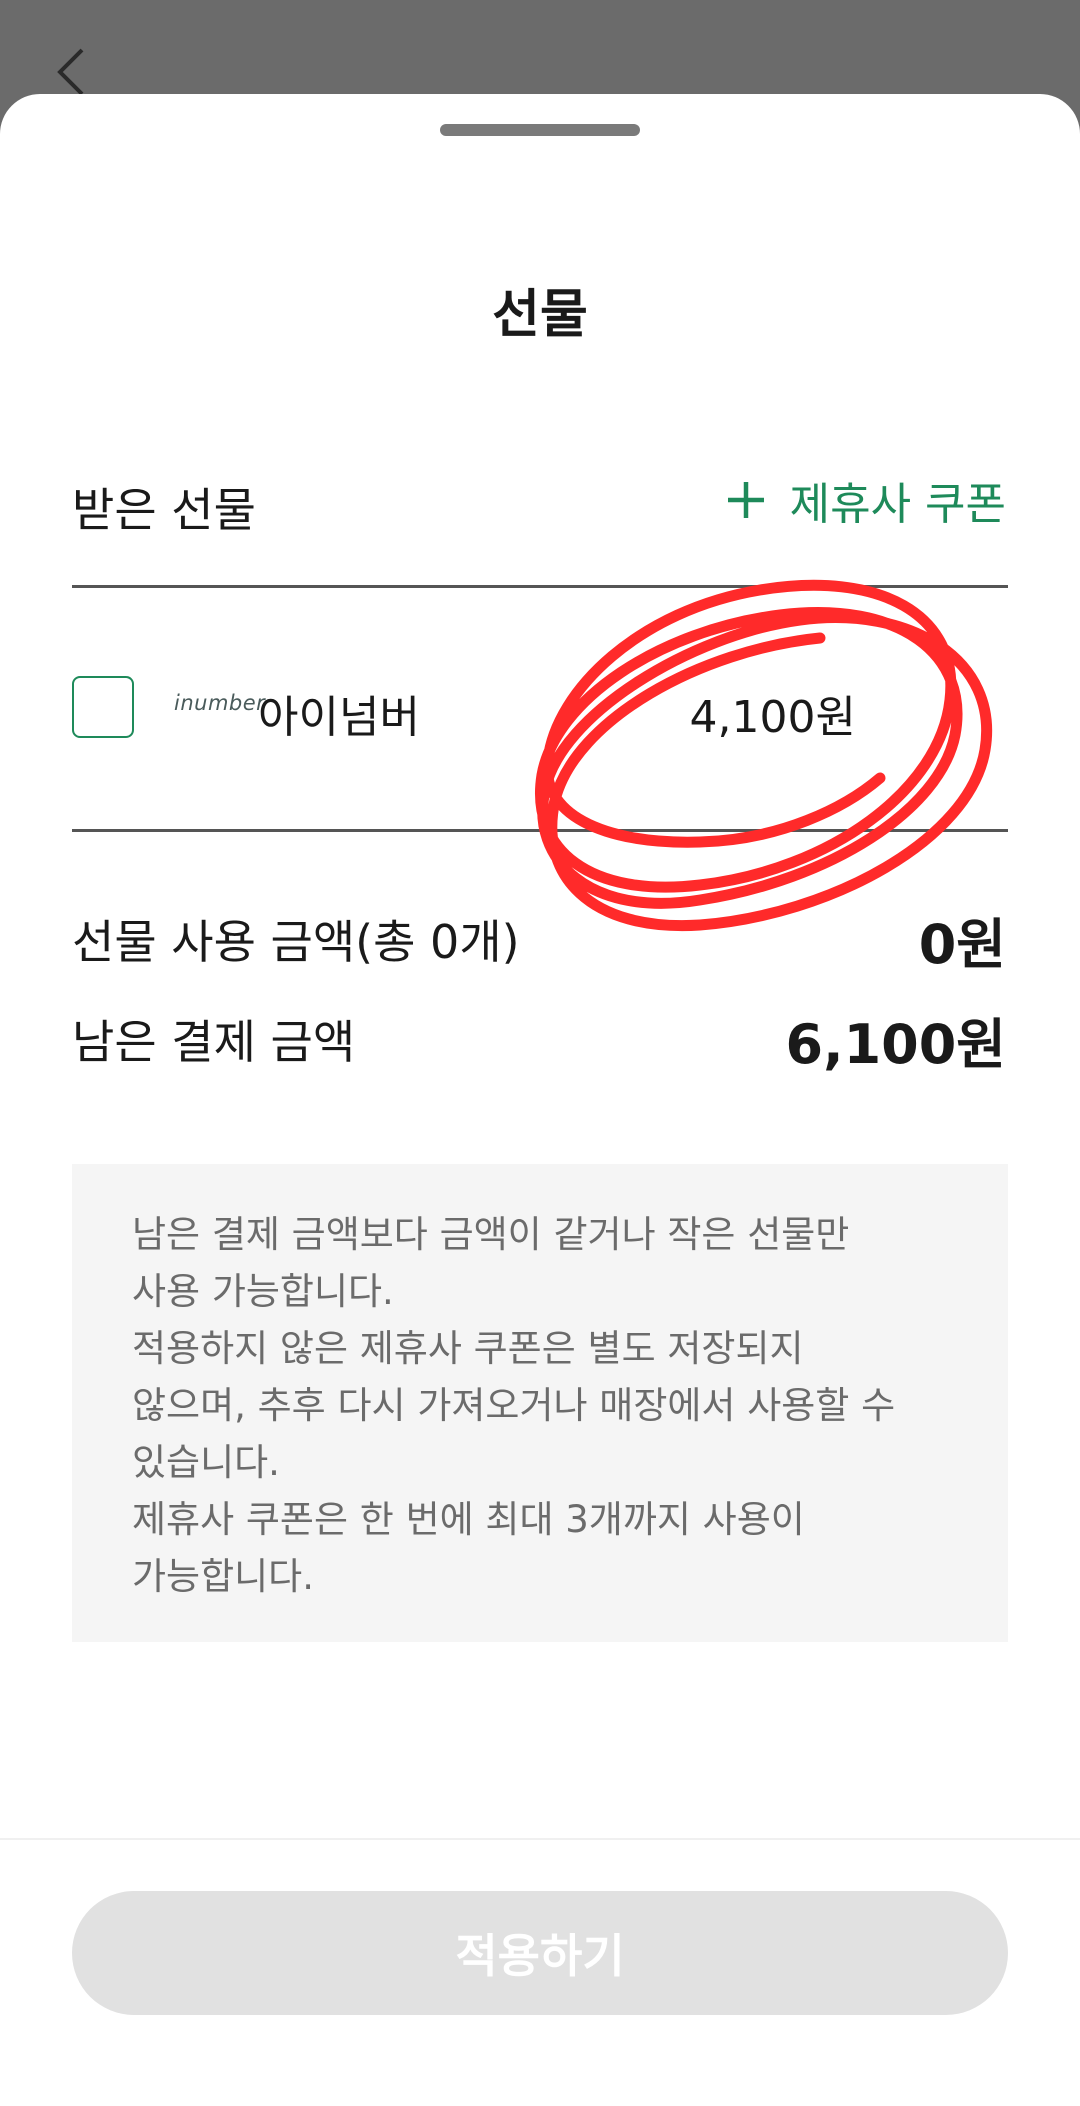 The image size is (1080, 2106). I want to click on gift-used-amount-value: 0원, so click(962, 944).